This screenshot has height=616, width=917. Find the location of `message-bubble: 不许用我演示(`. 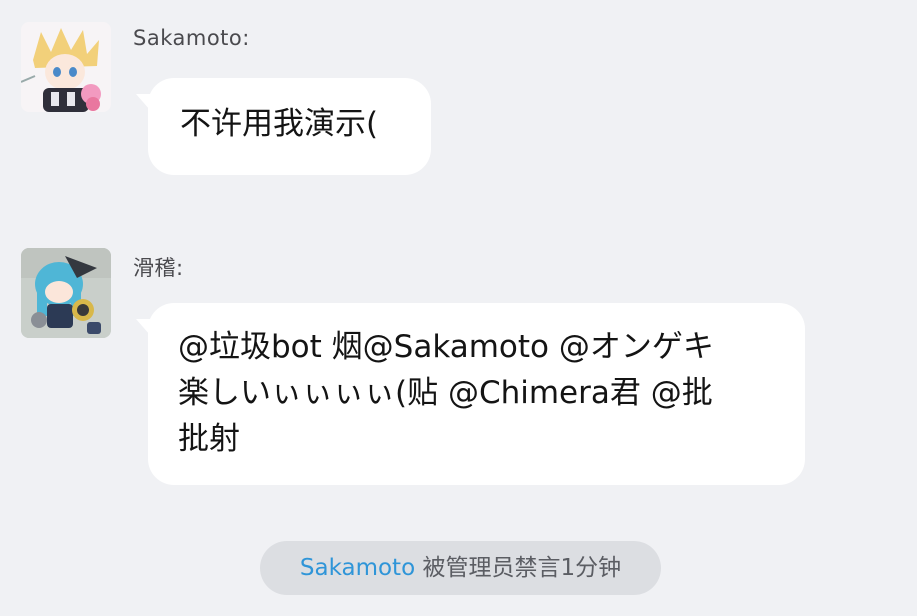

message-bubble: 不许用我演示( is located at coordinates (283, 126).